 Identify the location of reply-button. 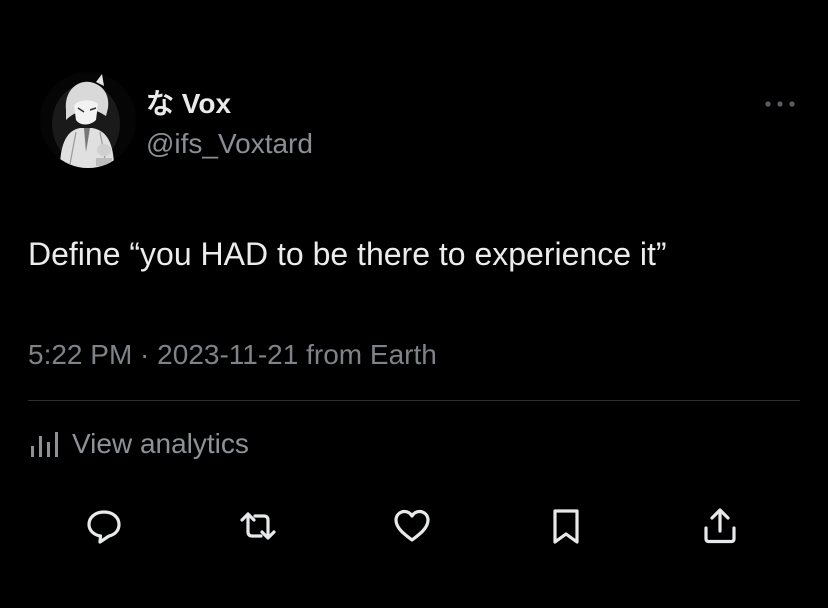
(104, 526).